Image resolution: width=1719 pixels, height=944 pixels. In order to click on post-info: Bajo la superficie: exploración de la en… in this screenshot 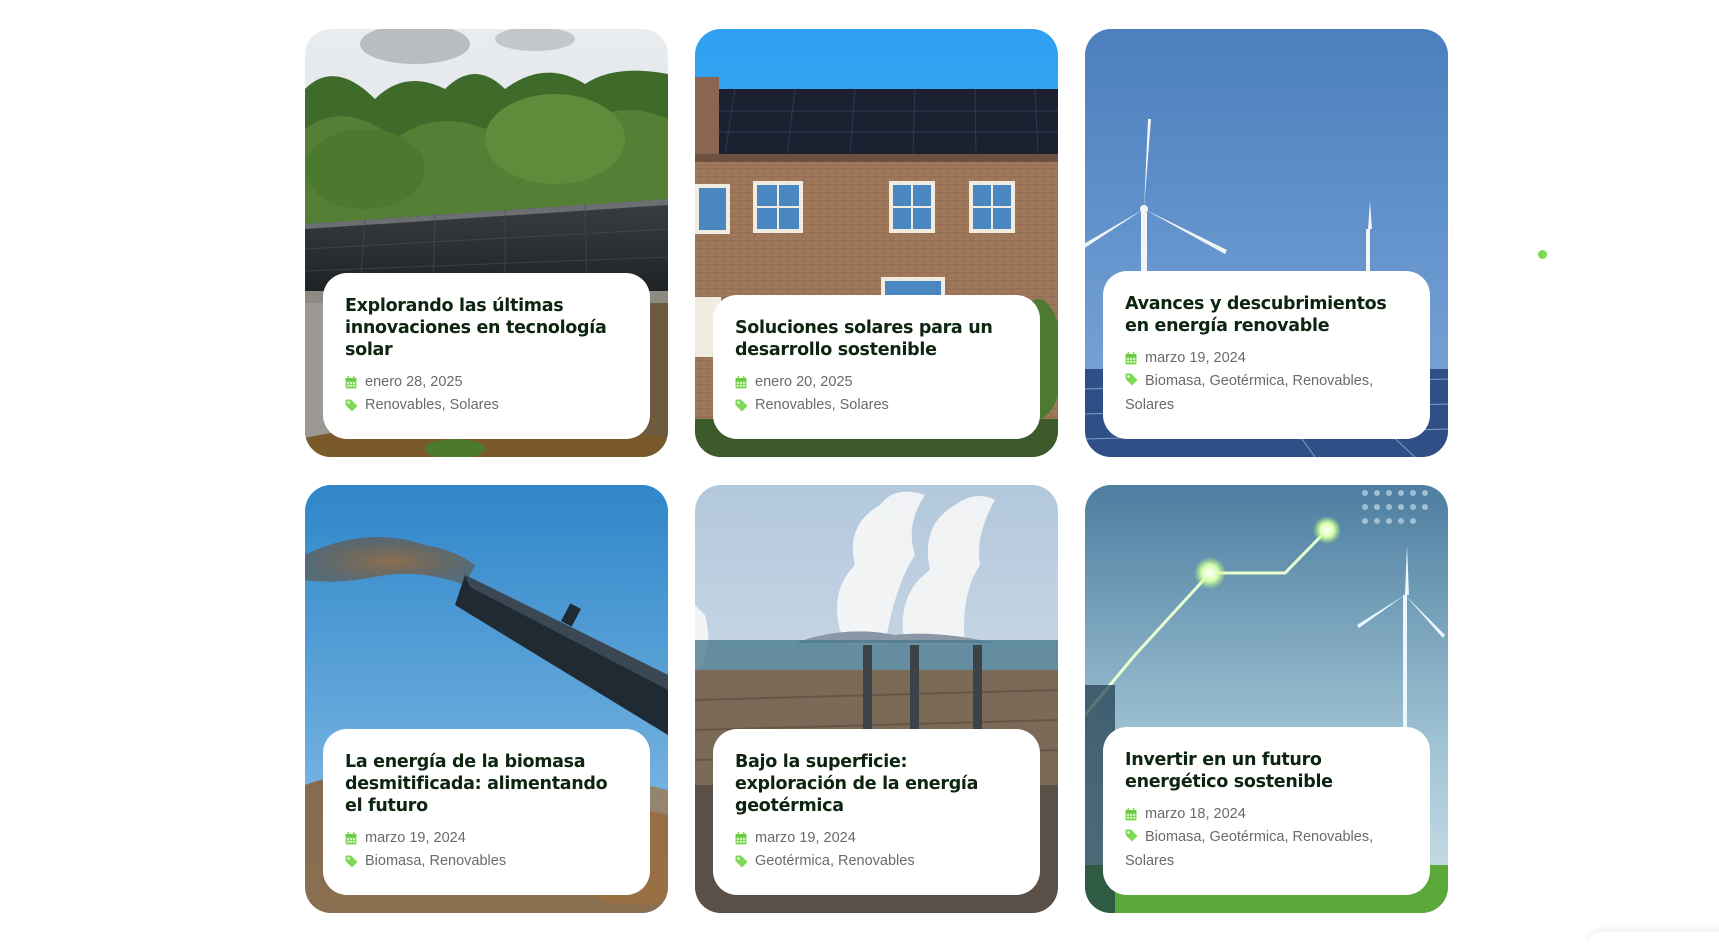, I will do `click(876, 812)`.